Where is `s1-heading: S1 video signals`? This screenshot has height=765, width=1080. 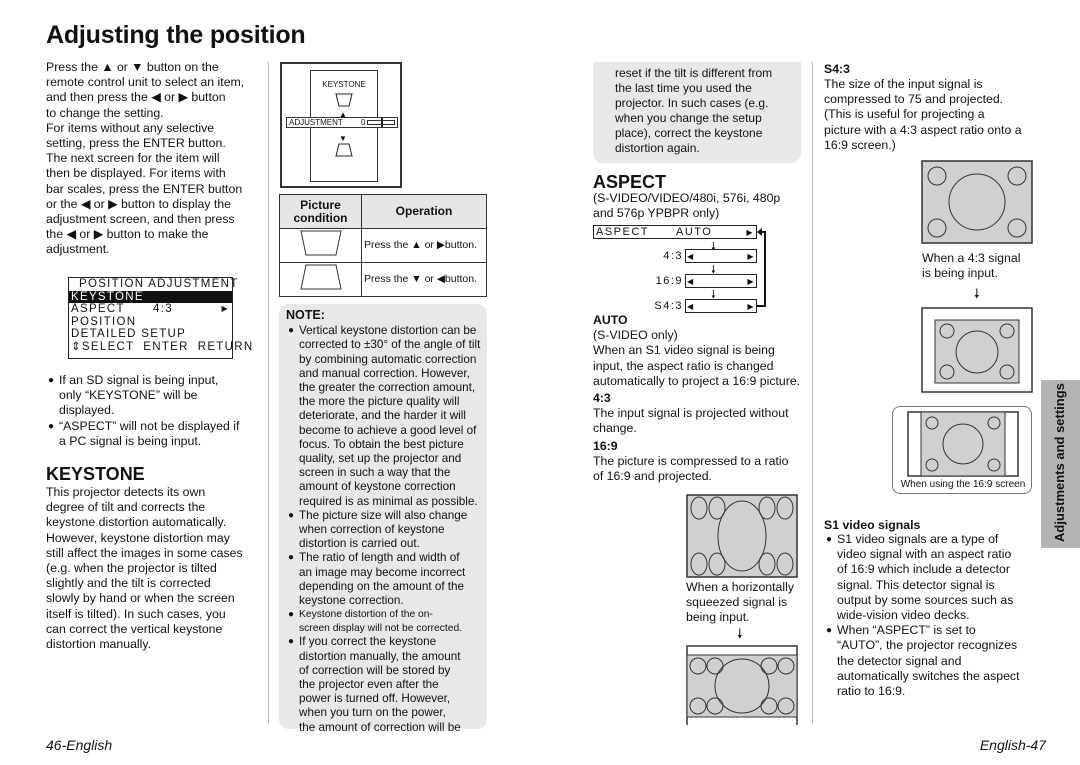 s1-heading: S1 video signals is located at coordinates (872, 525).